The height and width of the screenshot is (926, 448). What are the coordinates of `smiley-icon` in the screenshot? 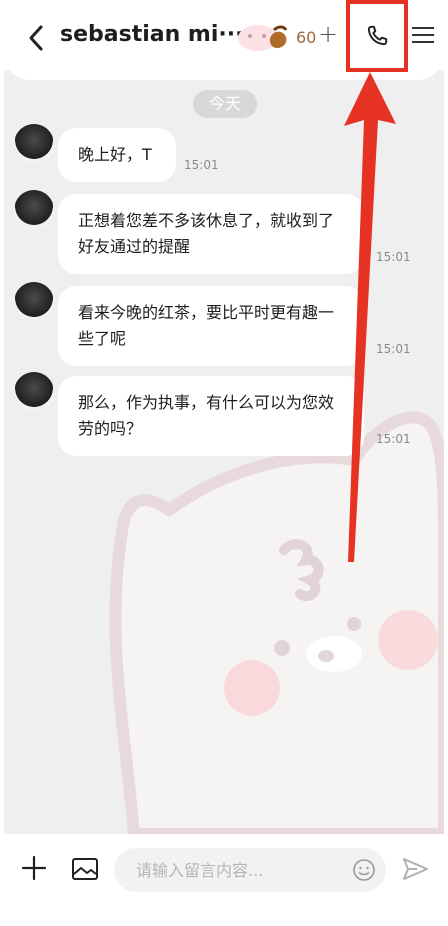 It's located at (364, 870).